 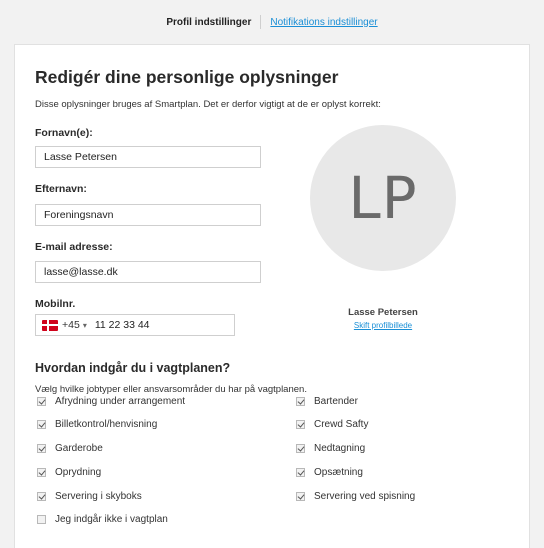 What do you see at coordinates (106, 424) in the screenshot?
I see `checkbox-label: Billetkontrol/henvisning` at bounding box center [106, 424].